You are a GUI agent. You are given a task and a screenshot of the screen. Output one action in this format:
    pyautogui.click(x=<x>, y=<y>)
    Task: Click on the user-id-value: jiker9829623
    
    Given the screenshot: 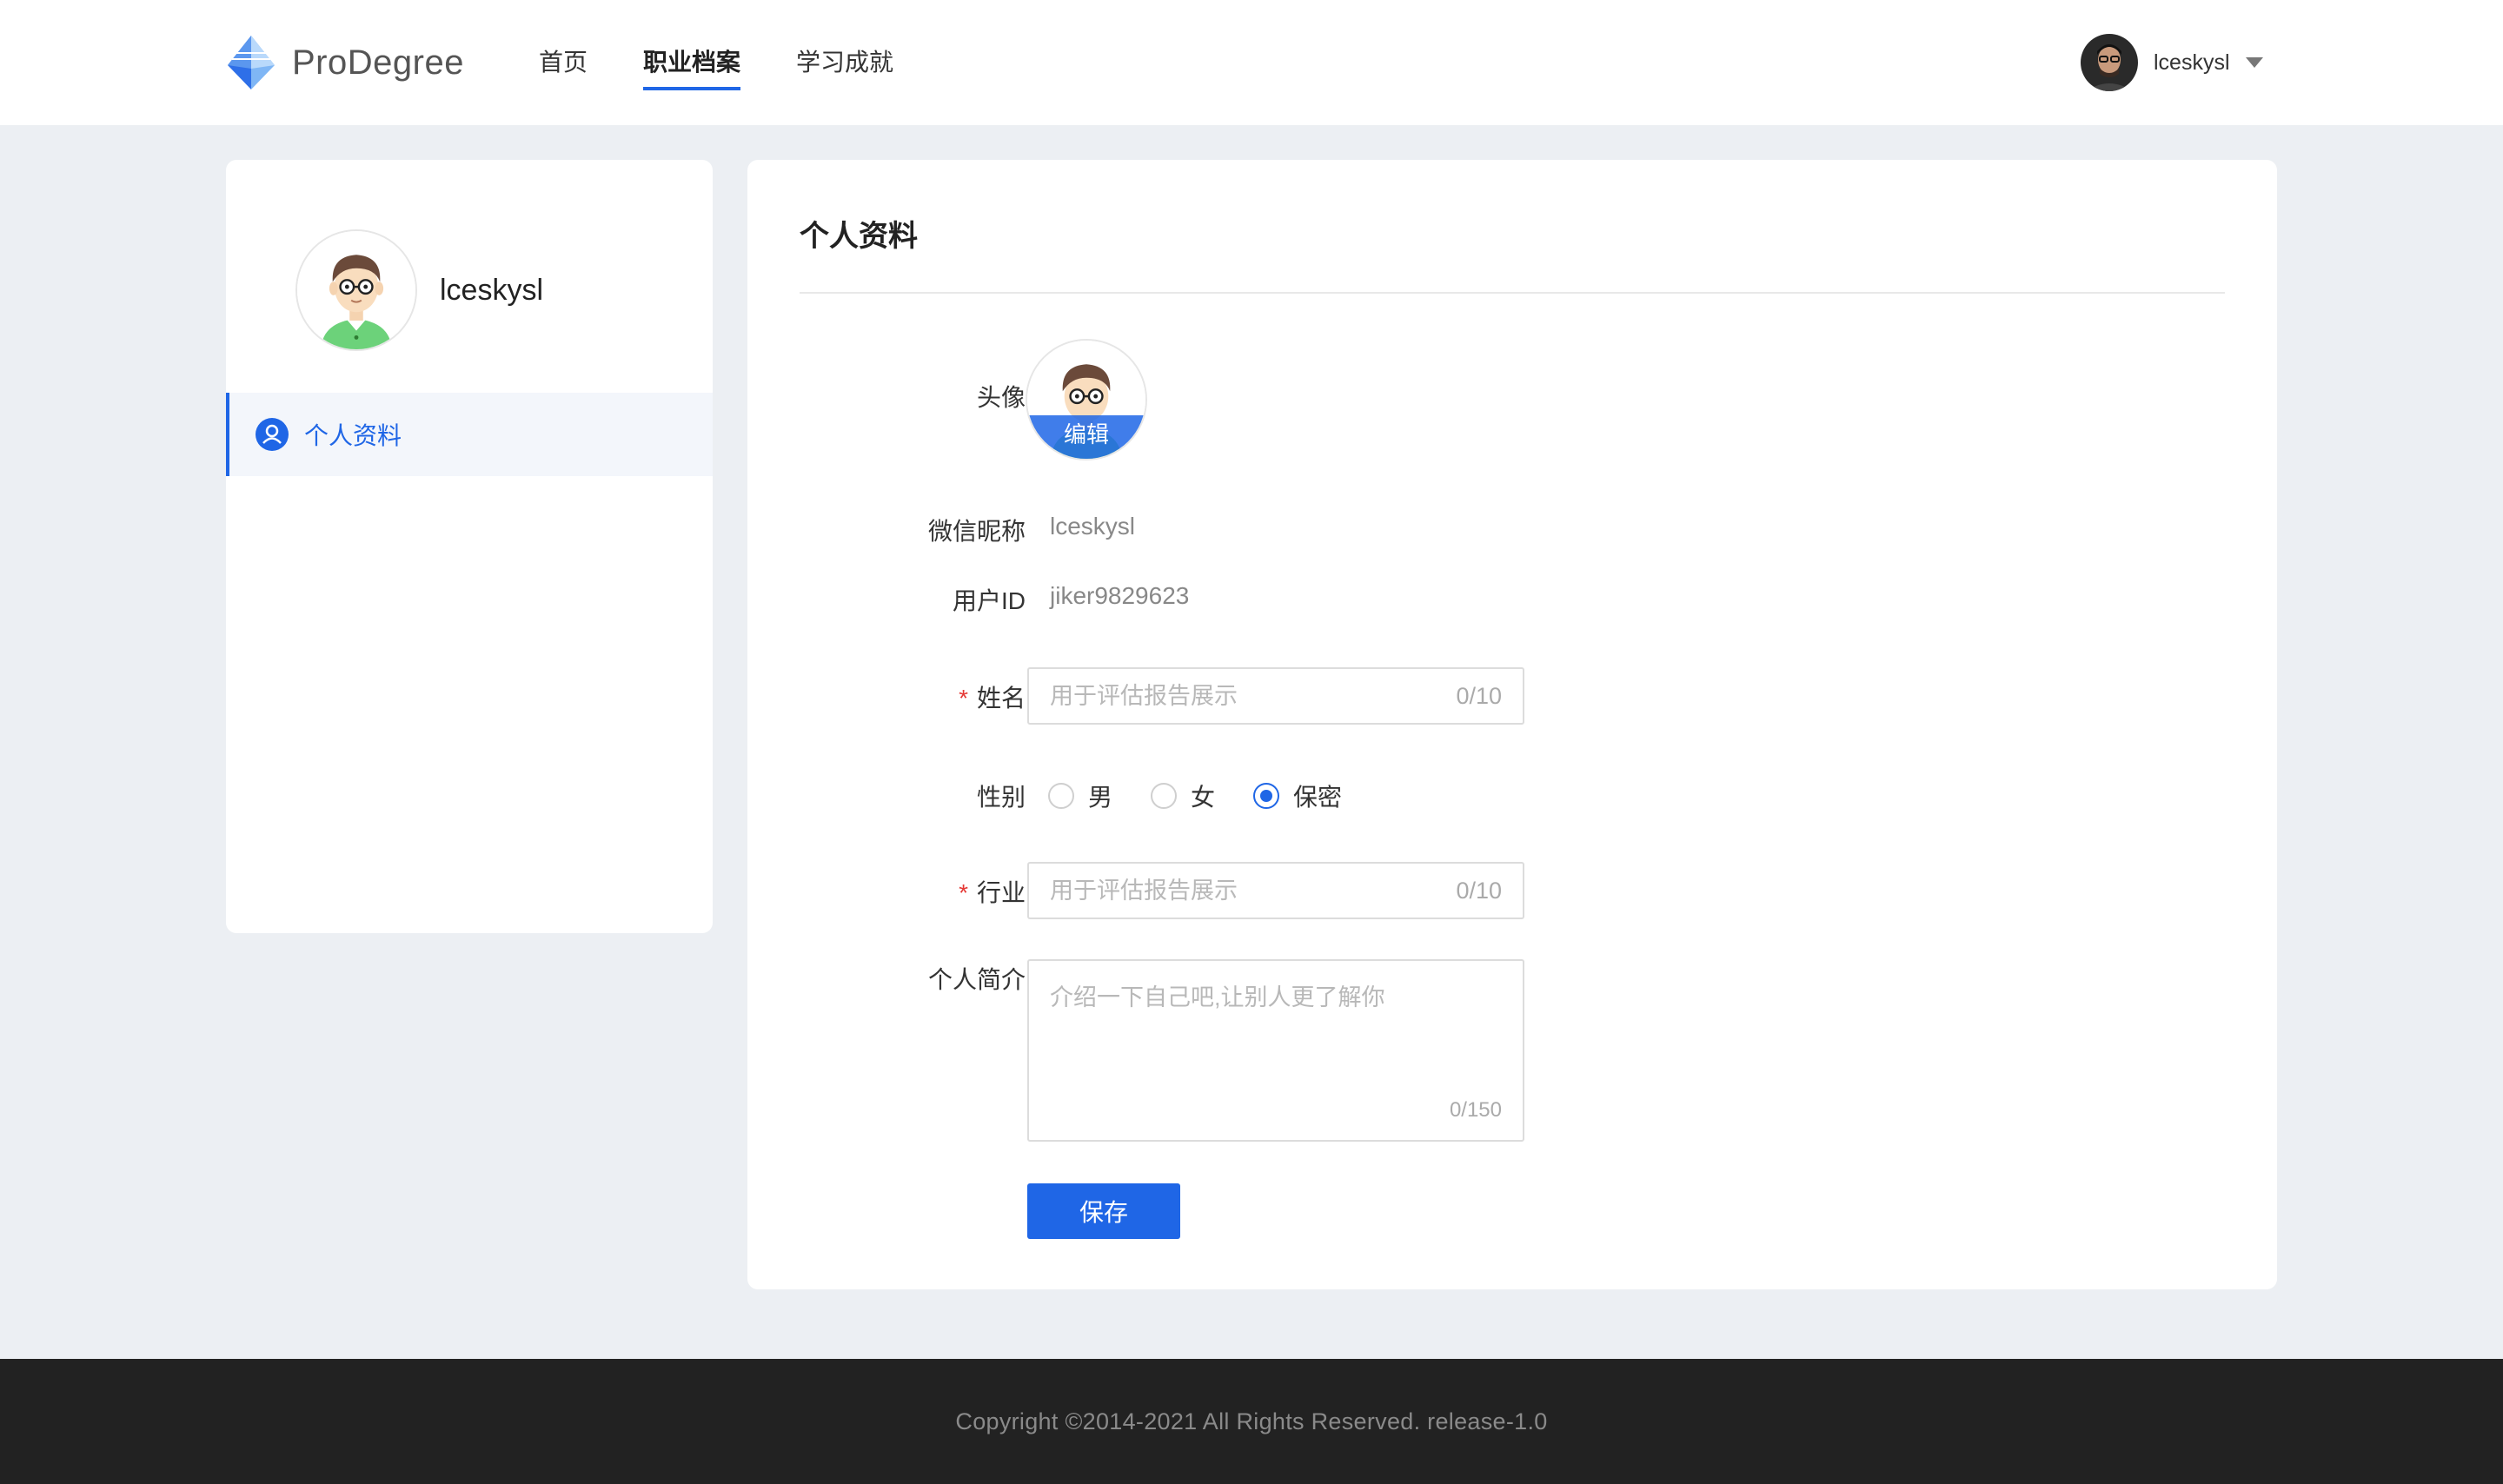 What is the action you would take?
    pyautogui.click(x=1120, y=595)
    